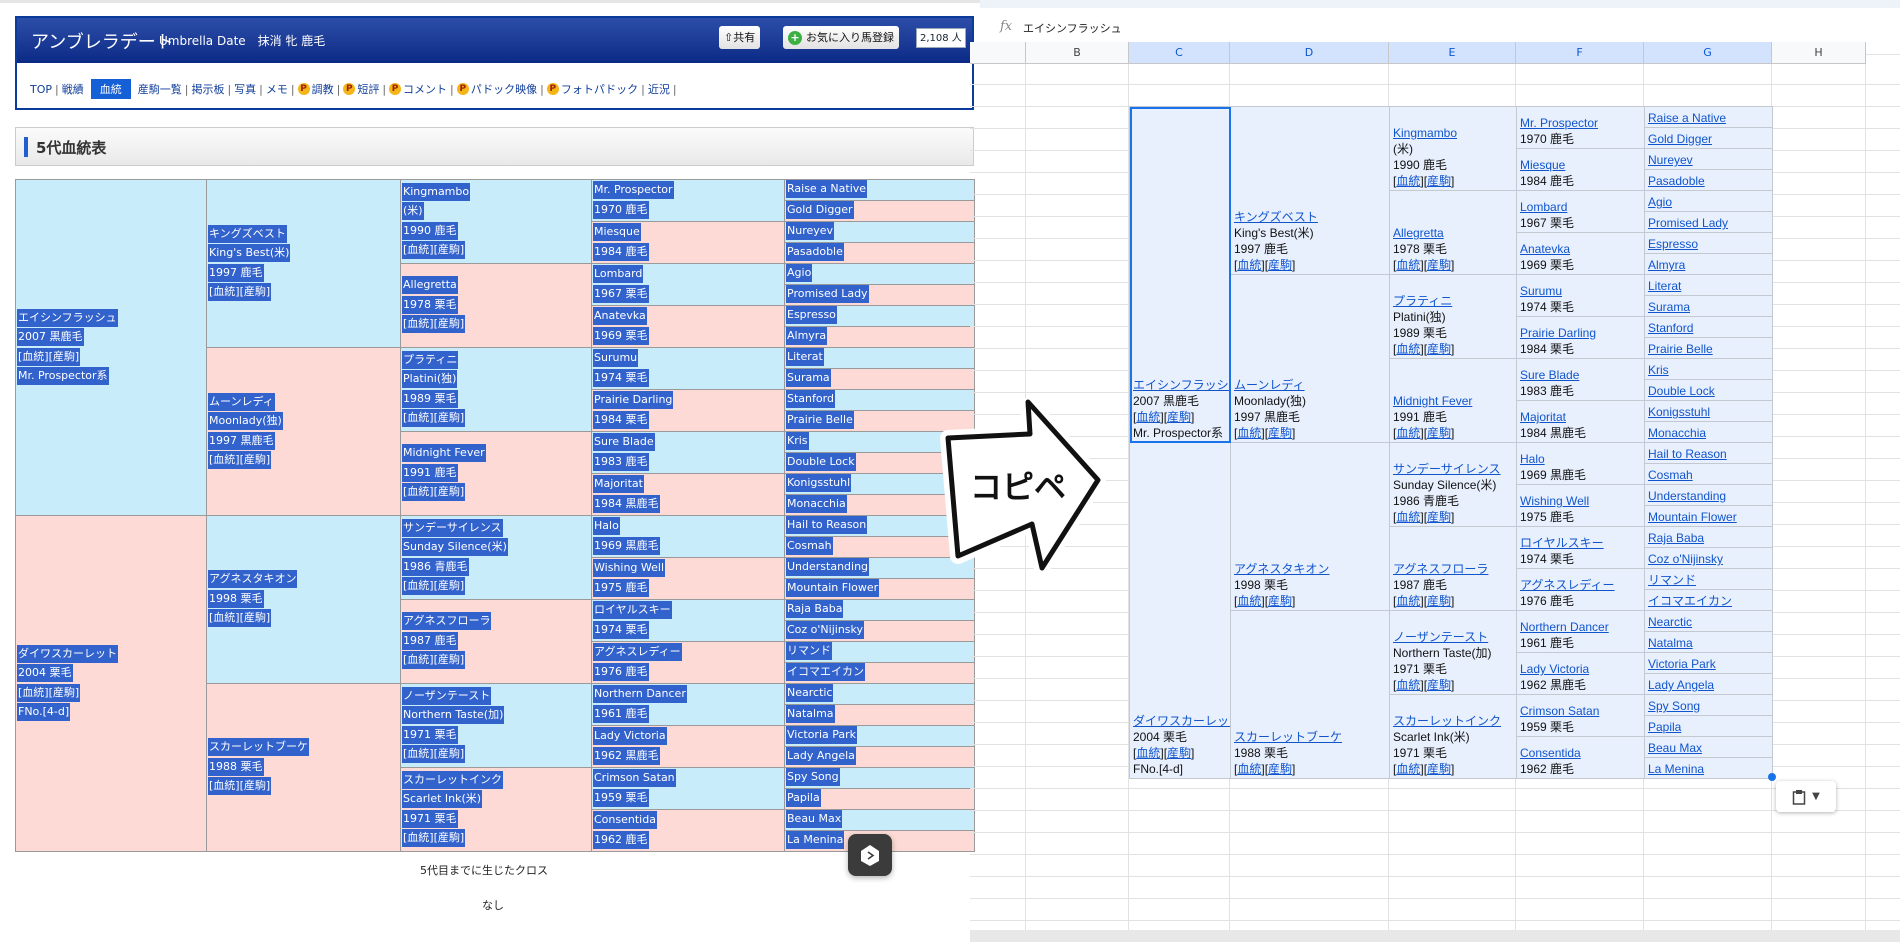  I want to click on horse-name-link: Gold Digger, so click(1680, 139).